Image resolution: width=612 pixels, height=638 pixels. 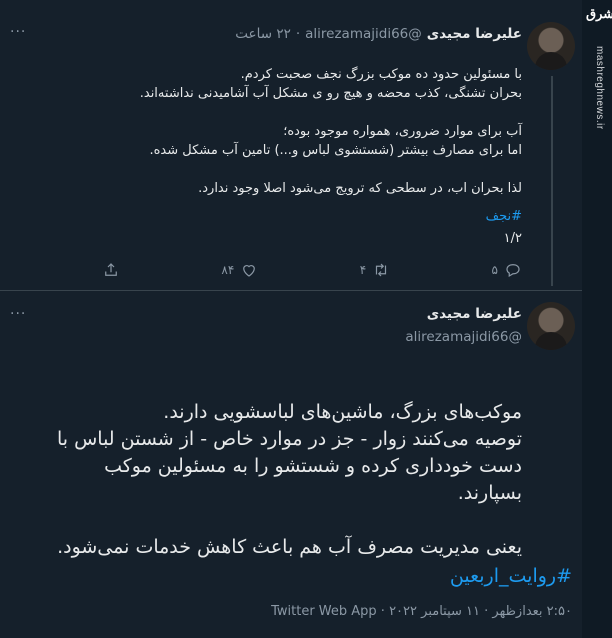 I want to click on hashtag-arbaeen: #روایت_اربعین, so click(x=511, y=576).